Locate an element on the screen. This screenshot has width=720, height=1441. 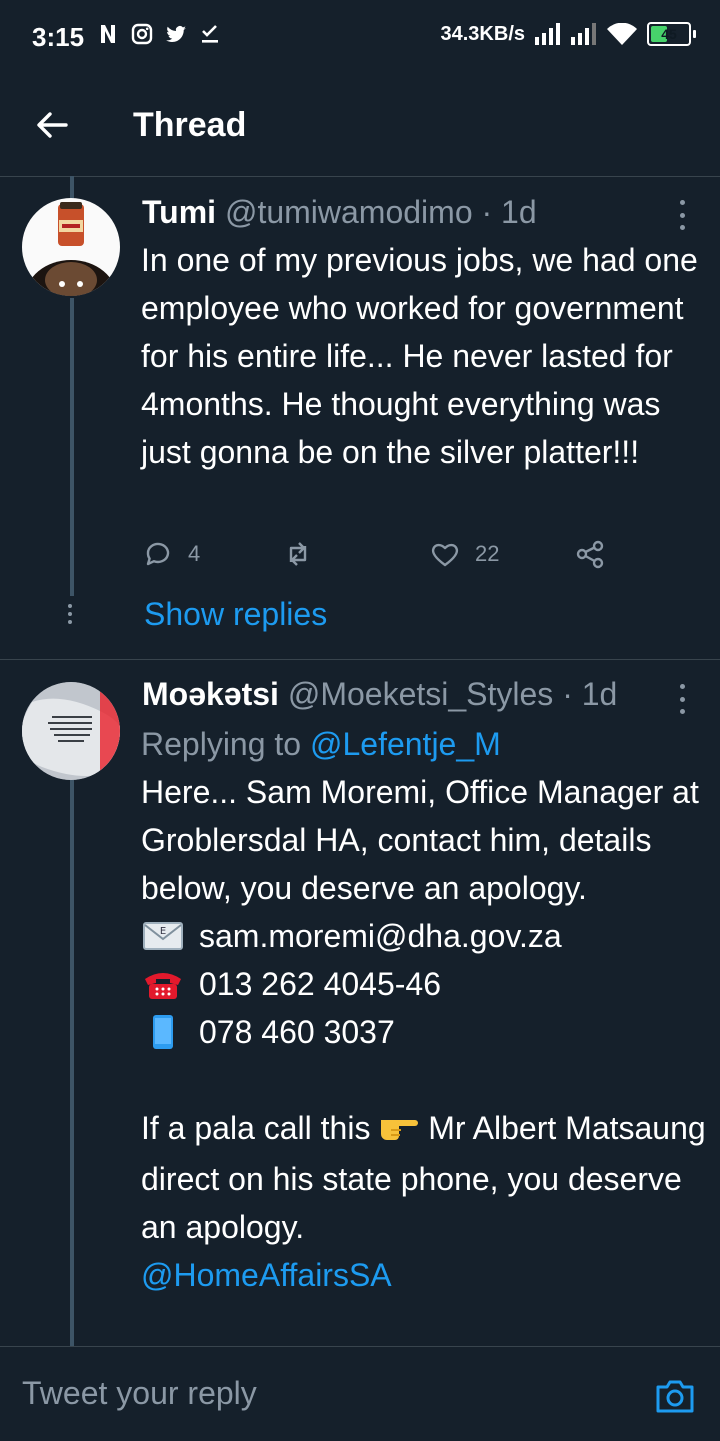
backhand-index-pointing-right-icon is located at coordinates (399, 1131).